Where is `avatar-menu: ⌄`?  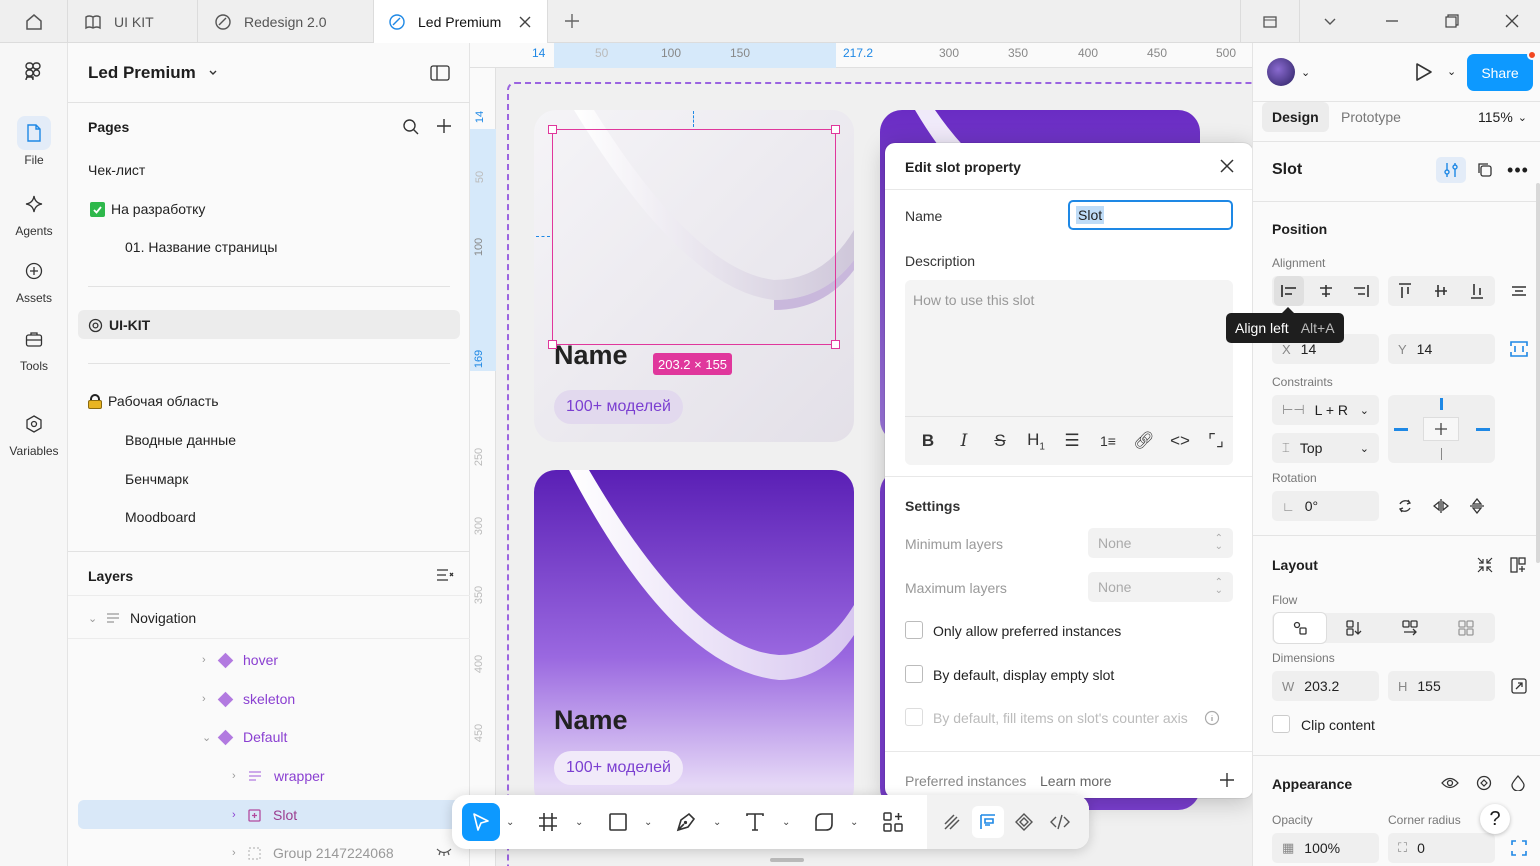 avatar-menu: ⌄ is located at coordinates (1288, 72).